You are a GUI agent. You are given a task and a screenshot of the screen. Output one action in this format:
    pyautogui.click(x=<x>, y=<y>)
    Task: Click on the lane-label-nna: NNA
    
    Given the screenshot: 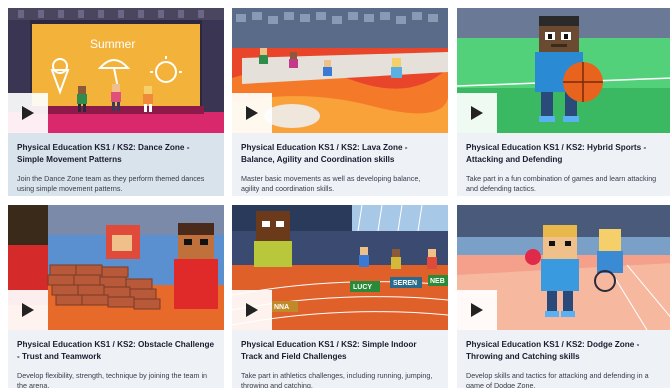 What is the action you would take?
    pyautogui.click(x=281, y=307)
    